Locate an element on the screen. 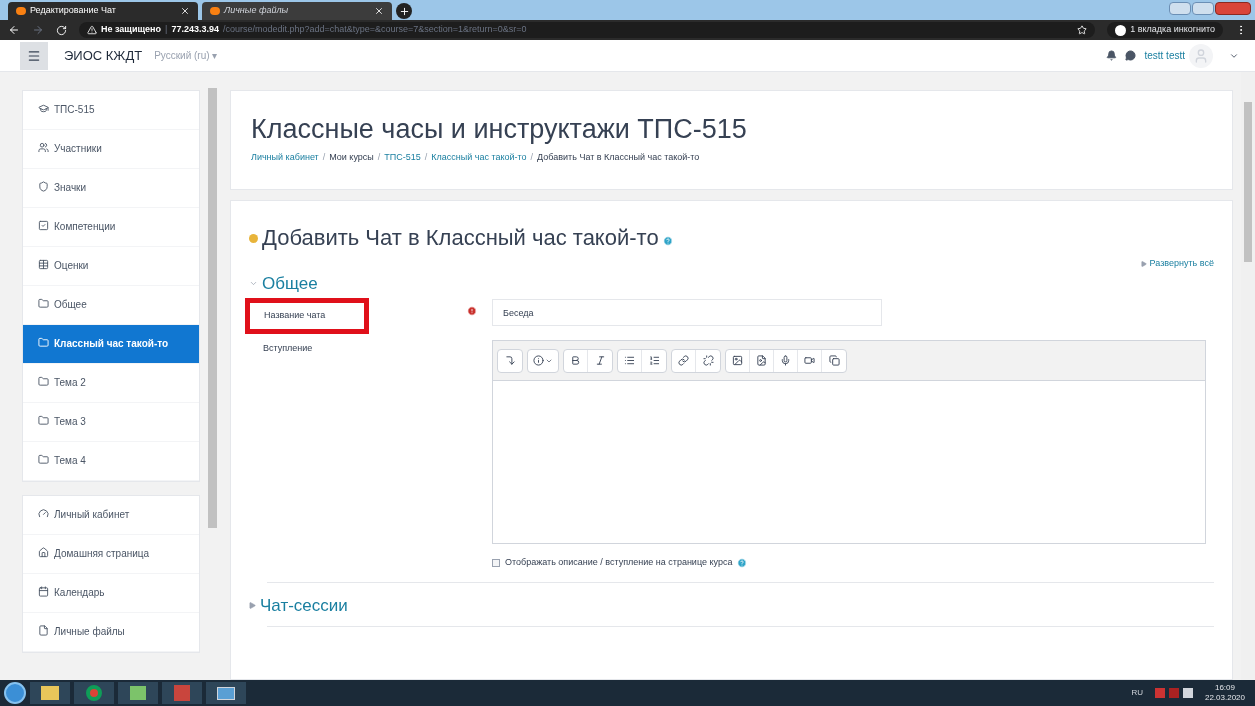 The width and height of the screenshot is (1255, 706). plus-icon is located at coordinates (404, 11).